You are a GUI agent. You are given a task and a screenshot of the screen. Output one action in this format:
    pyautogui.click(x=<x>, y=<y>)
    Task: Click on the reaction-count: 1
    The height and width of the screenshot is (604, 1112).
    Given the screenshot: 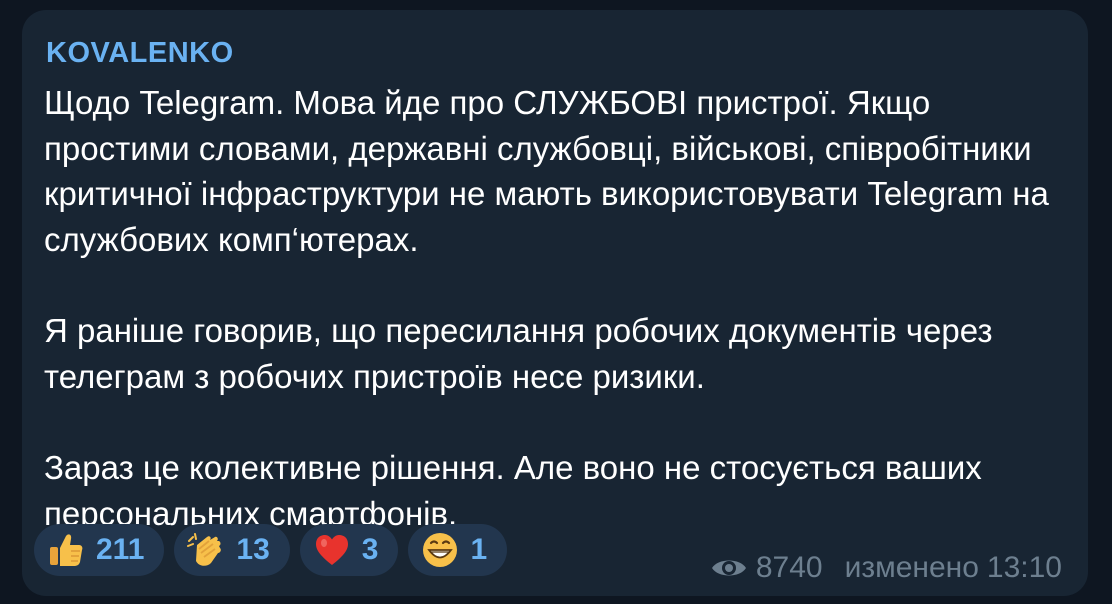 What is the action you would take?
    pyautogui.click(x=479, y=549)
    